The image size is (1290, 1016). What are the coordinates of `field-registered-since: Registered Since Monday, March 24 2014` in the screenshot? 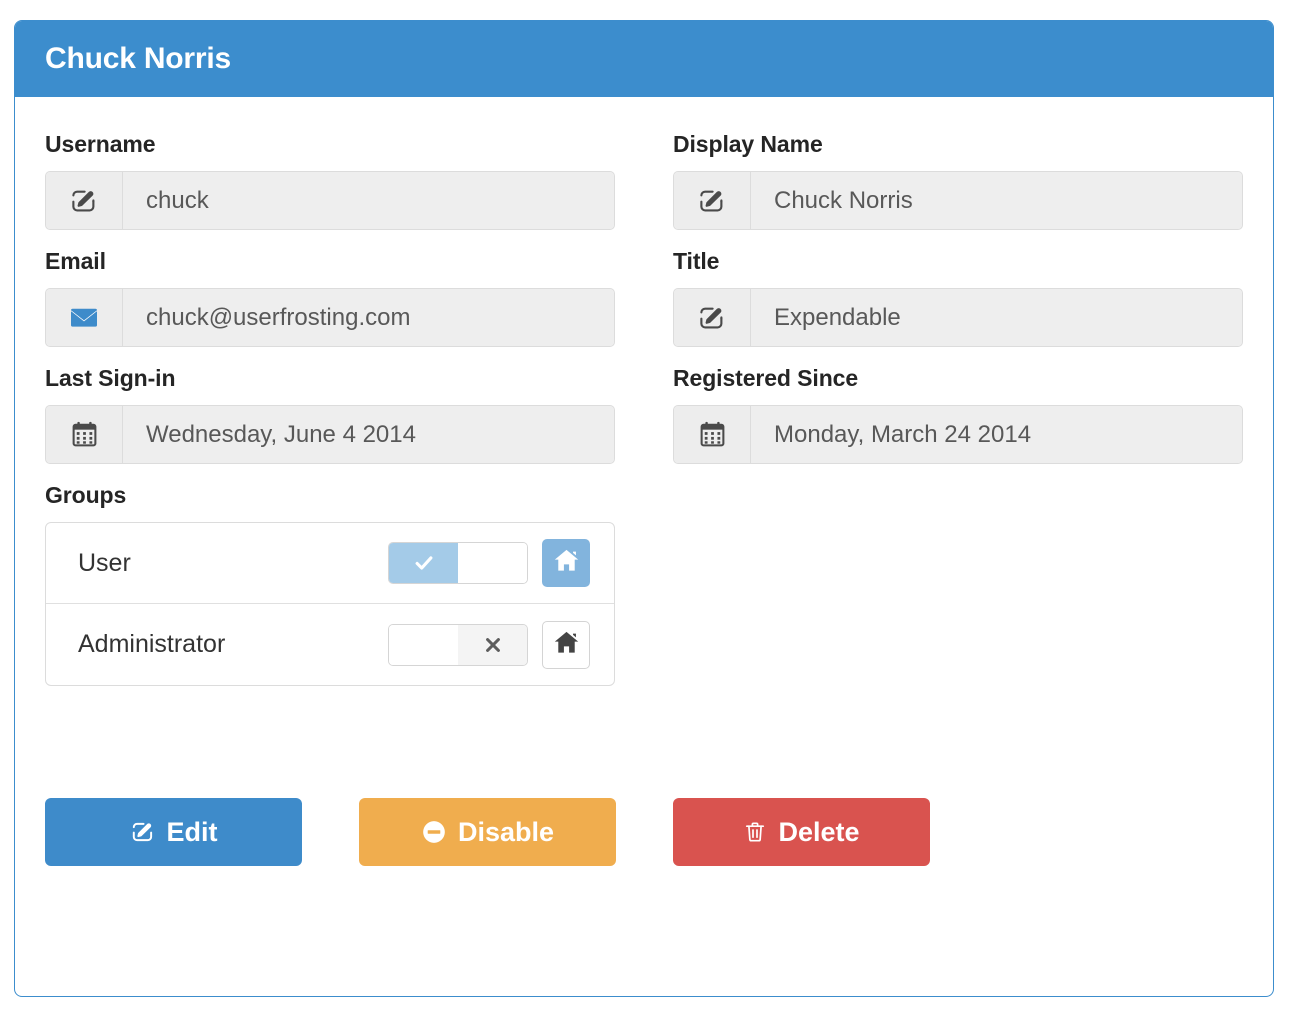 It's located at (958, 414).